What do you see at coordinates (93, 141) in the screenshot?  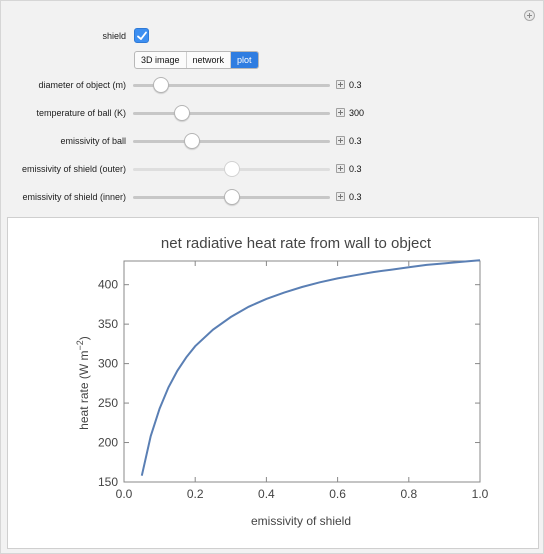 I see `slider-label: emissivity of ball` at bounding box center [93, 141].